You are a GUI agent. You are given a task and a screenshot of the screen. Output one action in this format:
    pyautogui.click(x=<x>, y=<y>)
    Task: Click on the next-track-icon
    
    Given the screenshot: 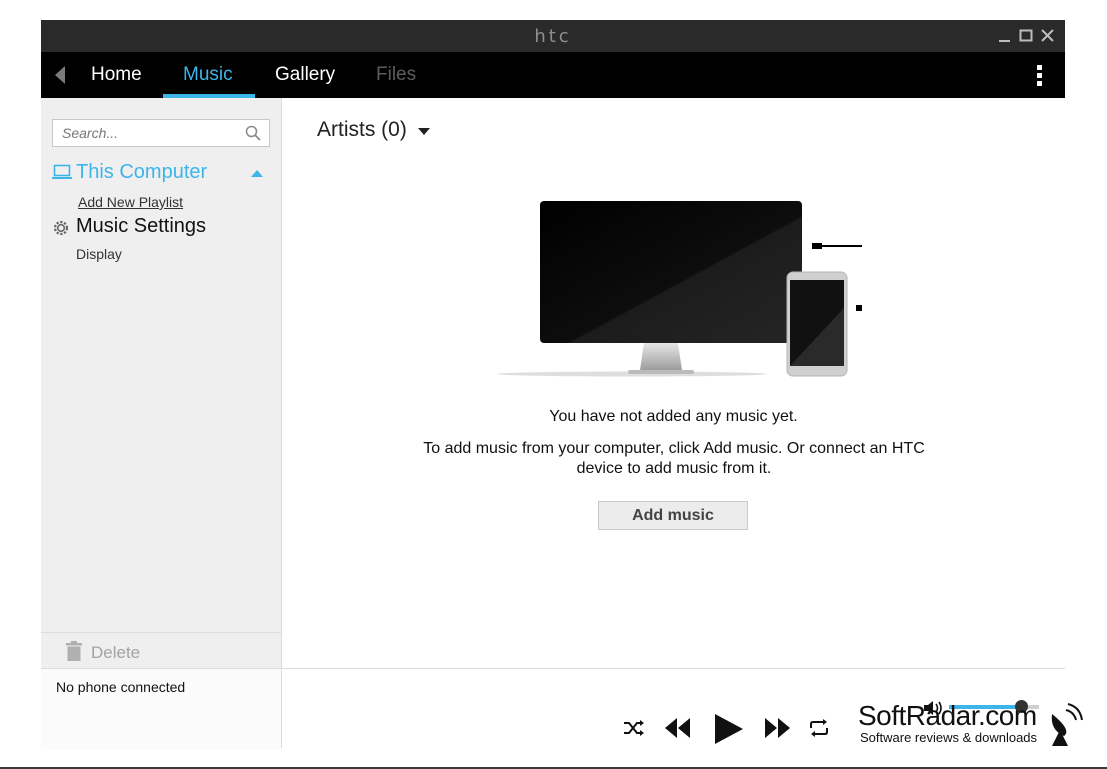 What is the action you would take?
    pyautogui.click(x=777, y=728)
    